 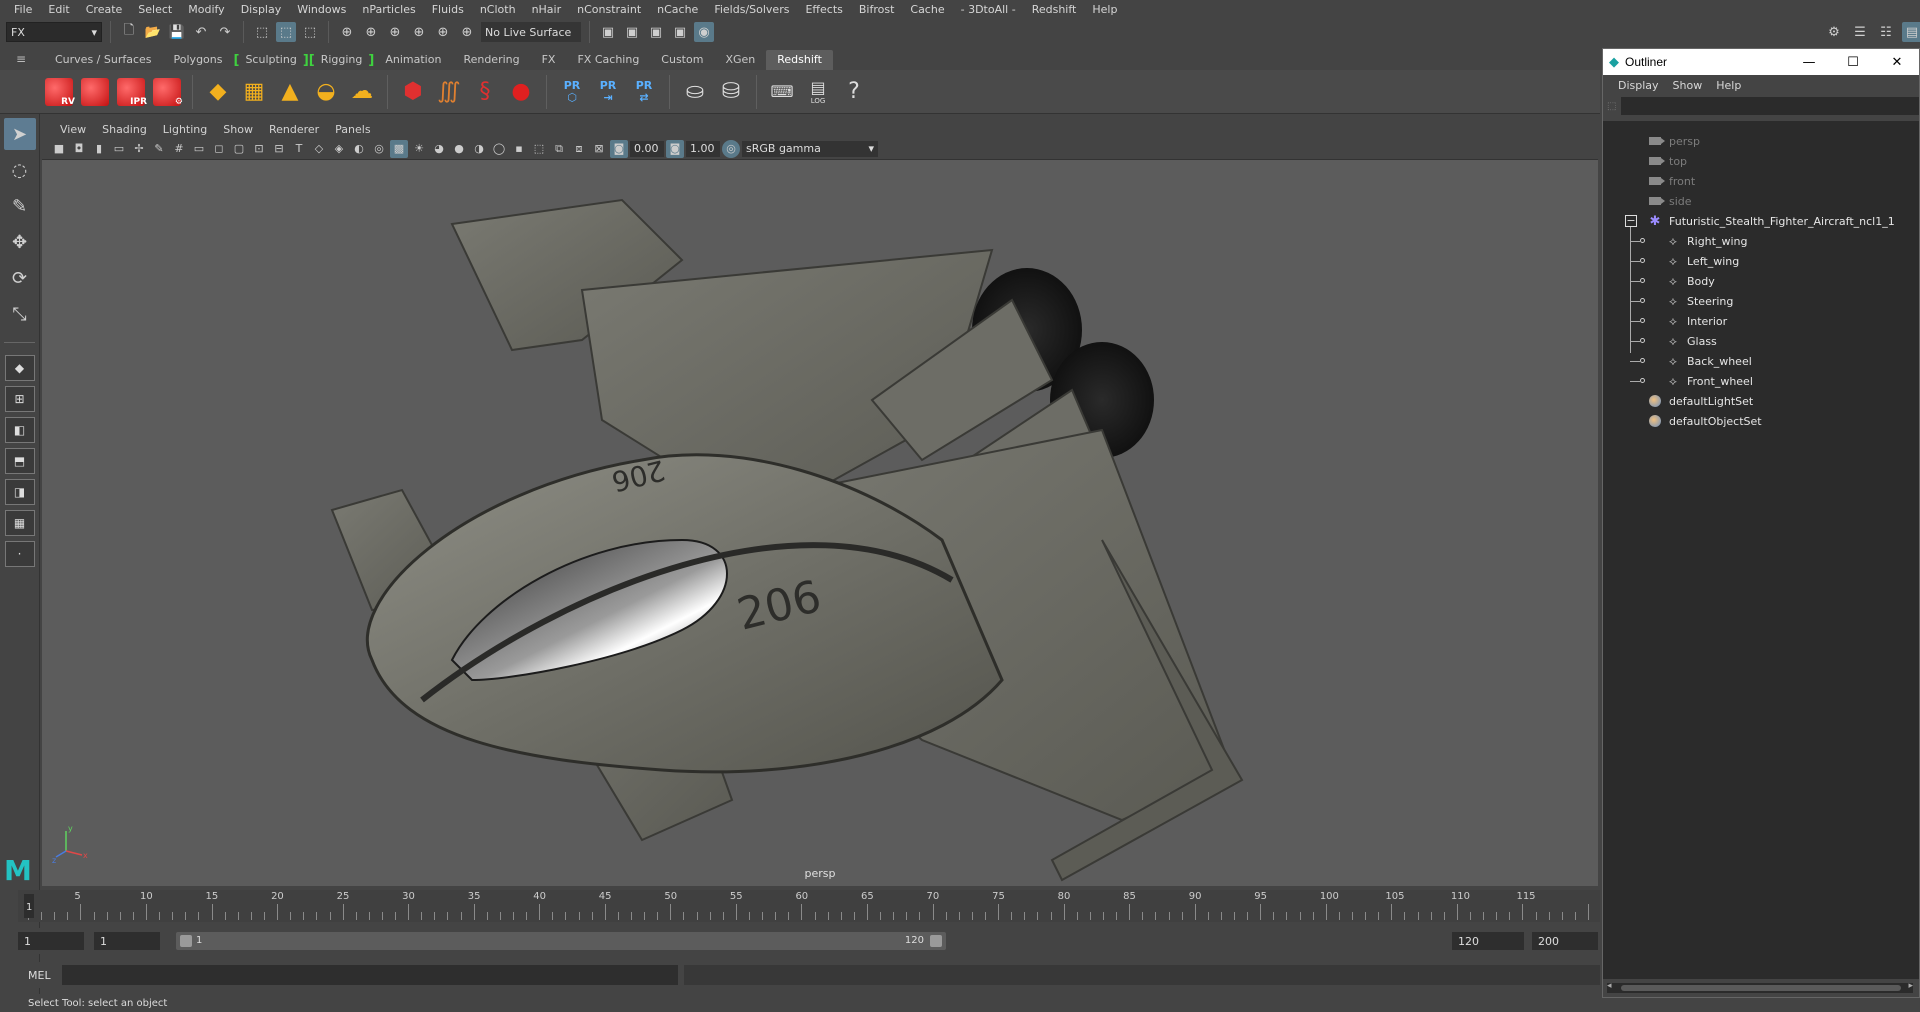 What do you see at coordinates (370, 975) in the screenshot?
I see `command-input` at bounding box center [370, 975].